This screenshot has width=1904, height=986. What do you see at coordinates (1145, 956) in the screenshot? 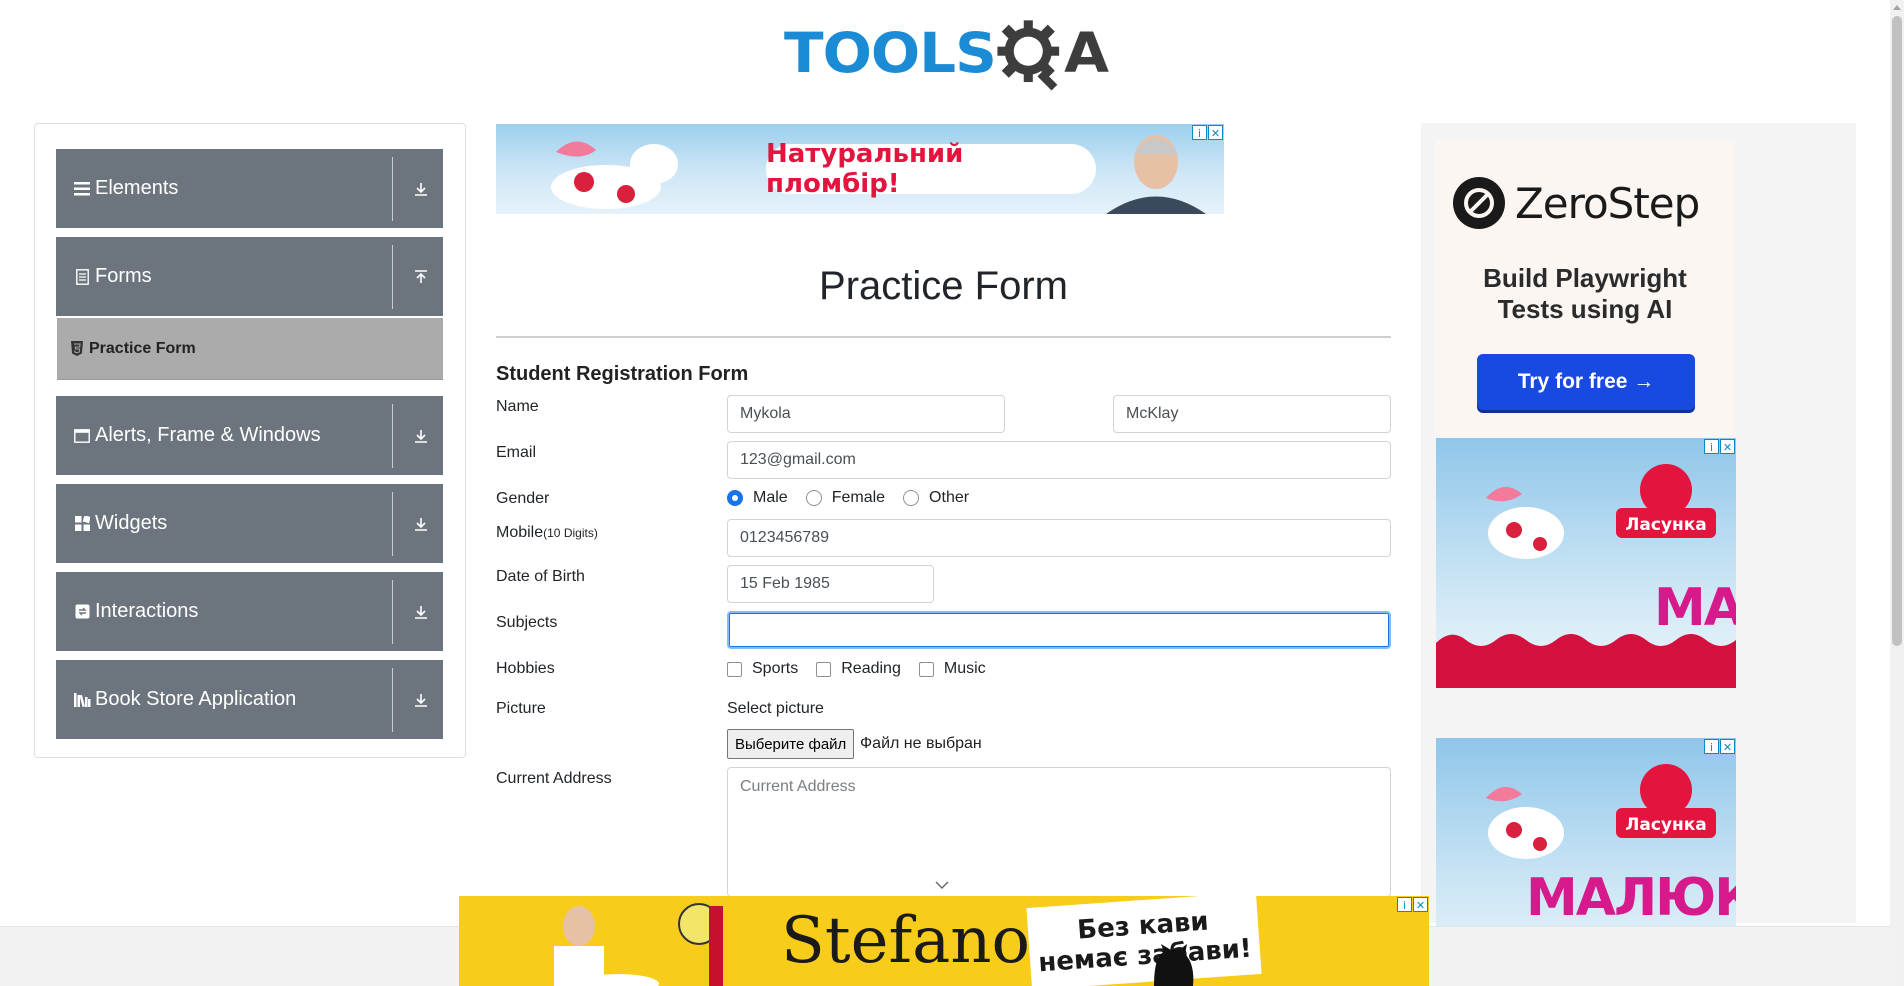
I see `stefano-slogan-line: немає забави!` at bounding box center [1145, 956].